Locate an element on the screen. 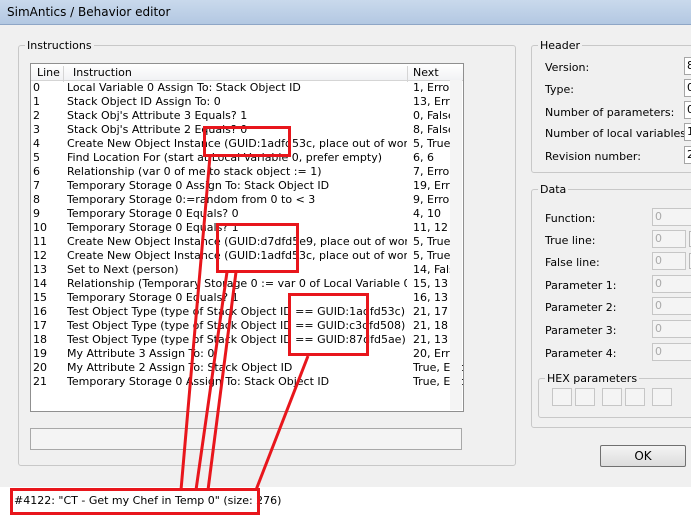 The width and height of the screenshot is (691, 524). table-row: 15 Temporary Storage 0 Equals? 1 16, 13 is located at coordinates (247, 298).